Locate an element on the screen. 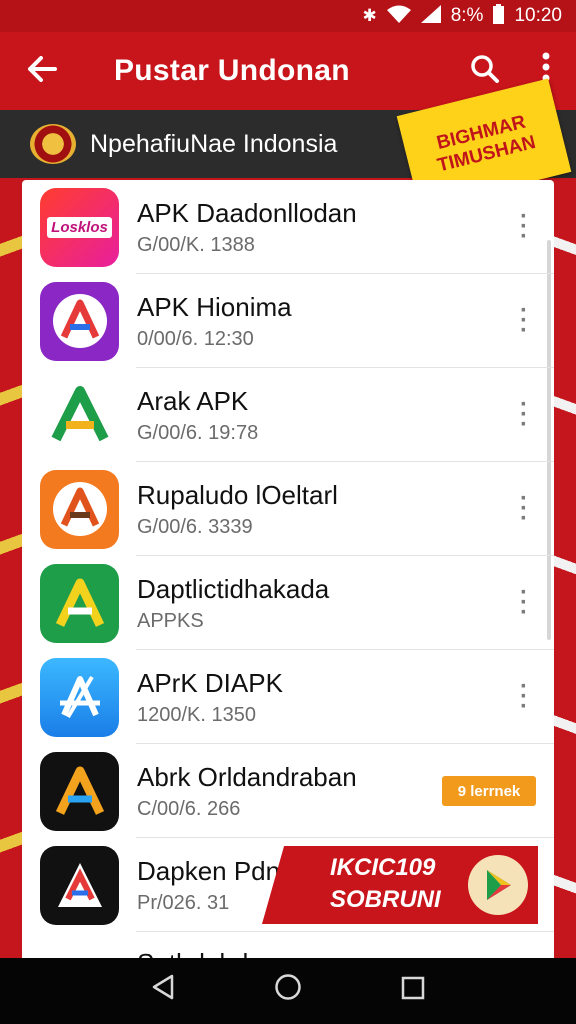 The width and height of the screenshot is (576, 1024). a-logo-black2-icon is located at coordinates (79, 885).